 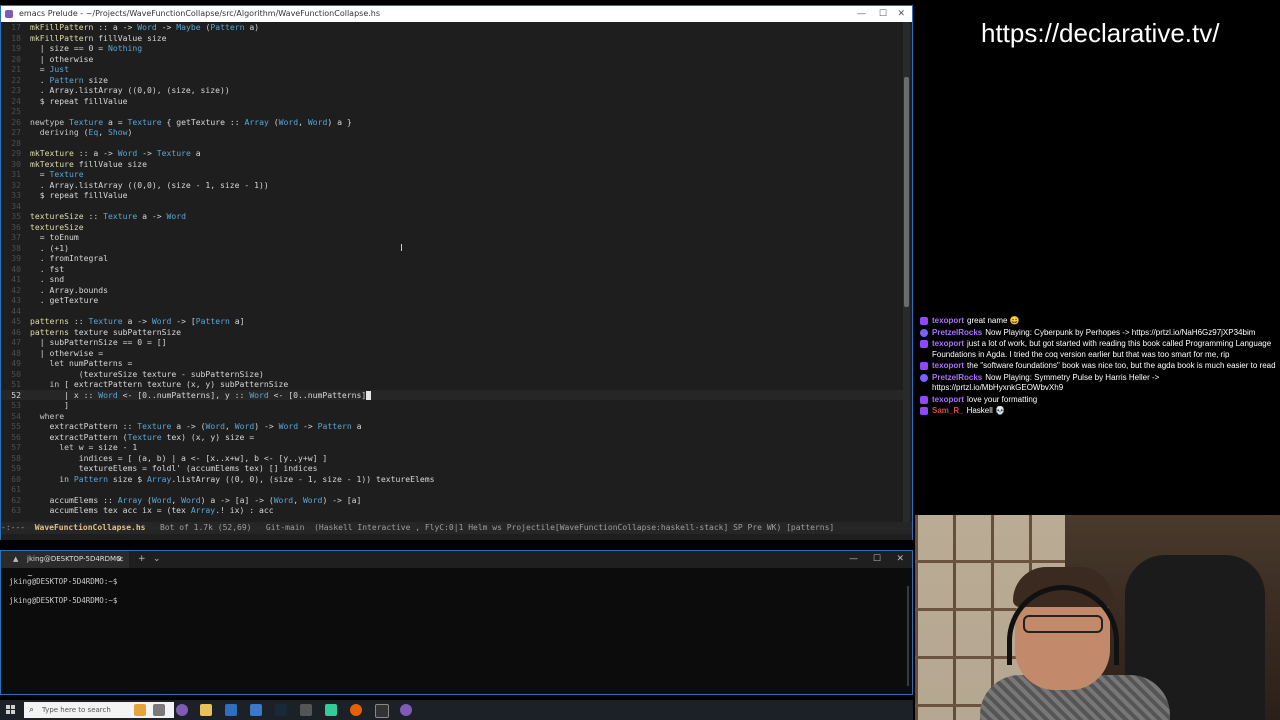 What do you see at coordinates (861, 14) in the screenshot?
I see `minimize-icon: —` at bounding box center [861, 14].